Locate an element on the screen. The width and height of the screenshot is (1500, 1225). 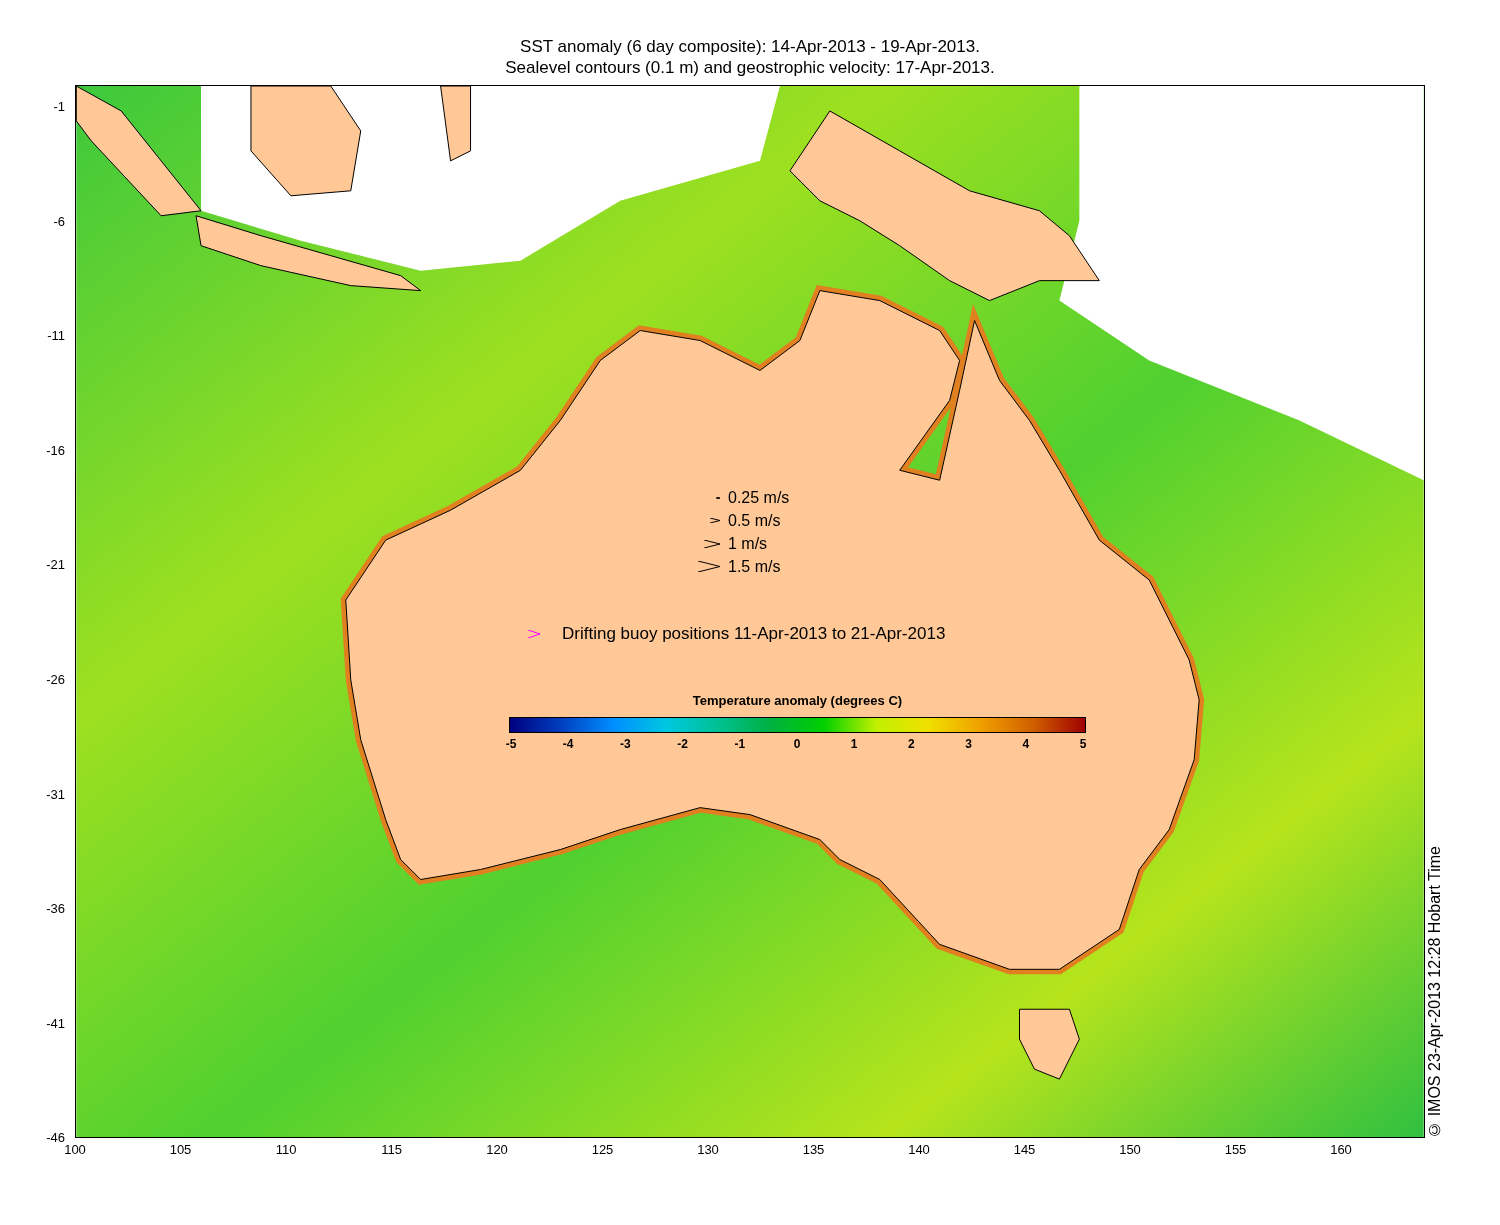
colorbar-tick-label: -2 is located at coordinates (682, 744).